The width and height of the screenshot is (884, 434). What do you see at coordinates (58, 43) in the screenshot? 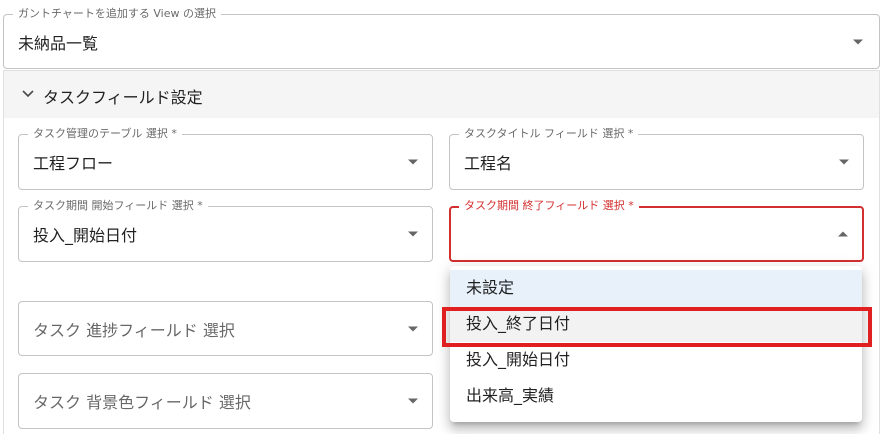
I see `view-select-value: 未納品一覧` at bounding box center [58, 43].